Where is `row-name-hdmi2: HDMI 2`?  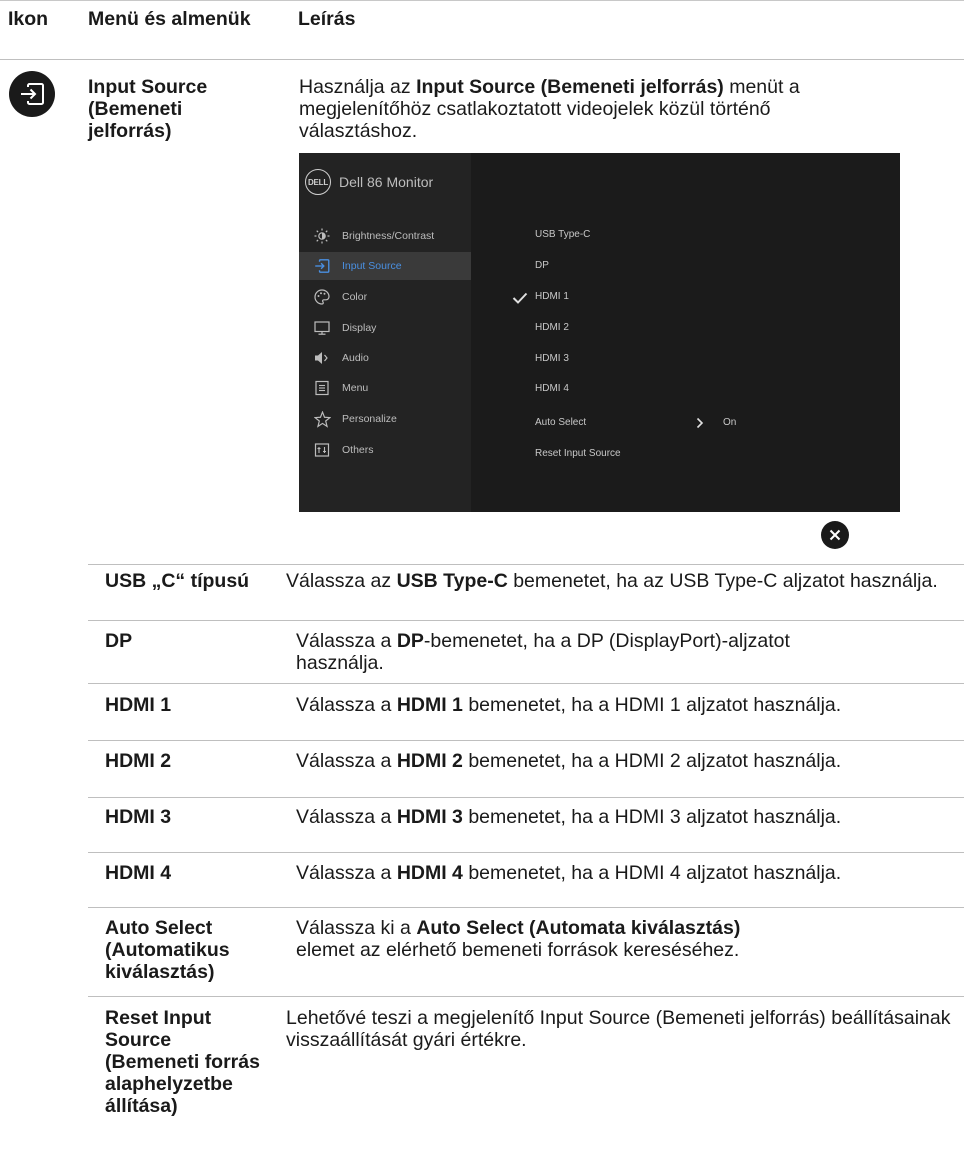 row-name-hdmi2: HDMI 2 is located at coordinates (138, 761).